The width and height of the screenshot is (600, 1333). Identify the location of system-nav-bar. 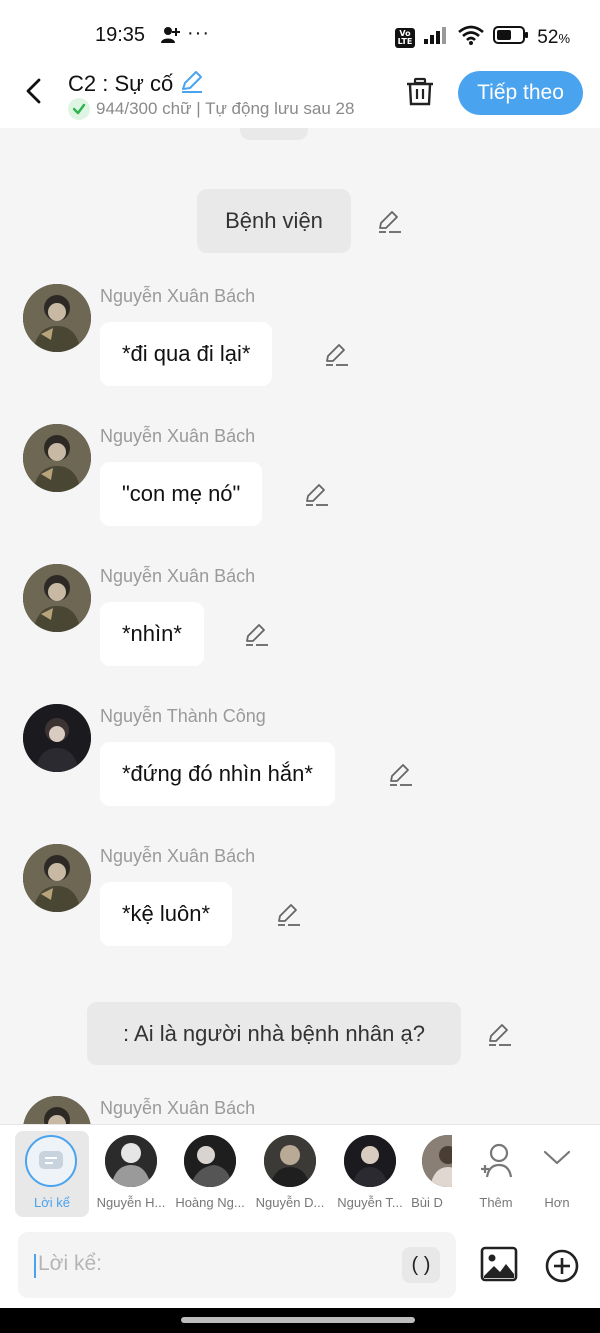
(300, 1320).